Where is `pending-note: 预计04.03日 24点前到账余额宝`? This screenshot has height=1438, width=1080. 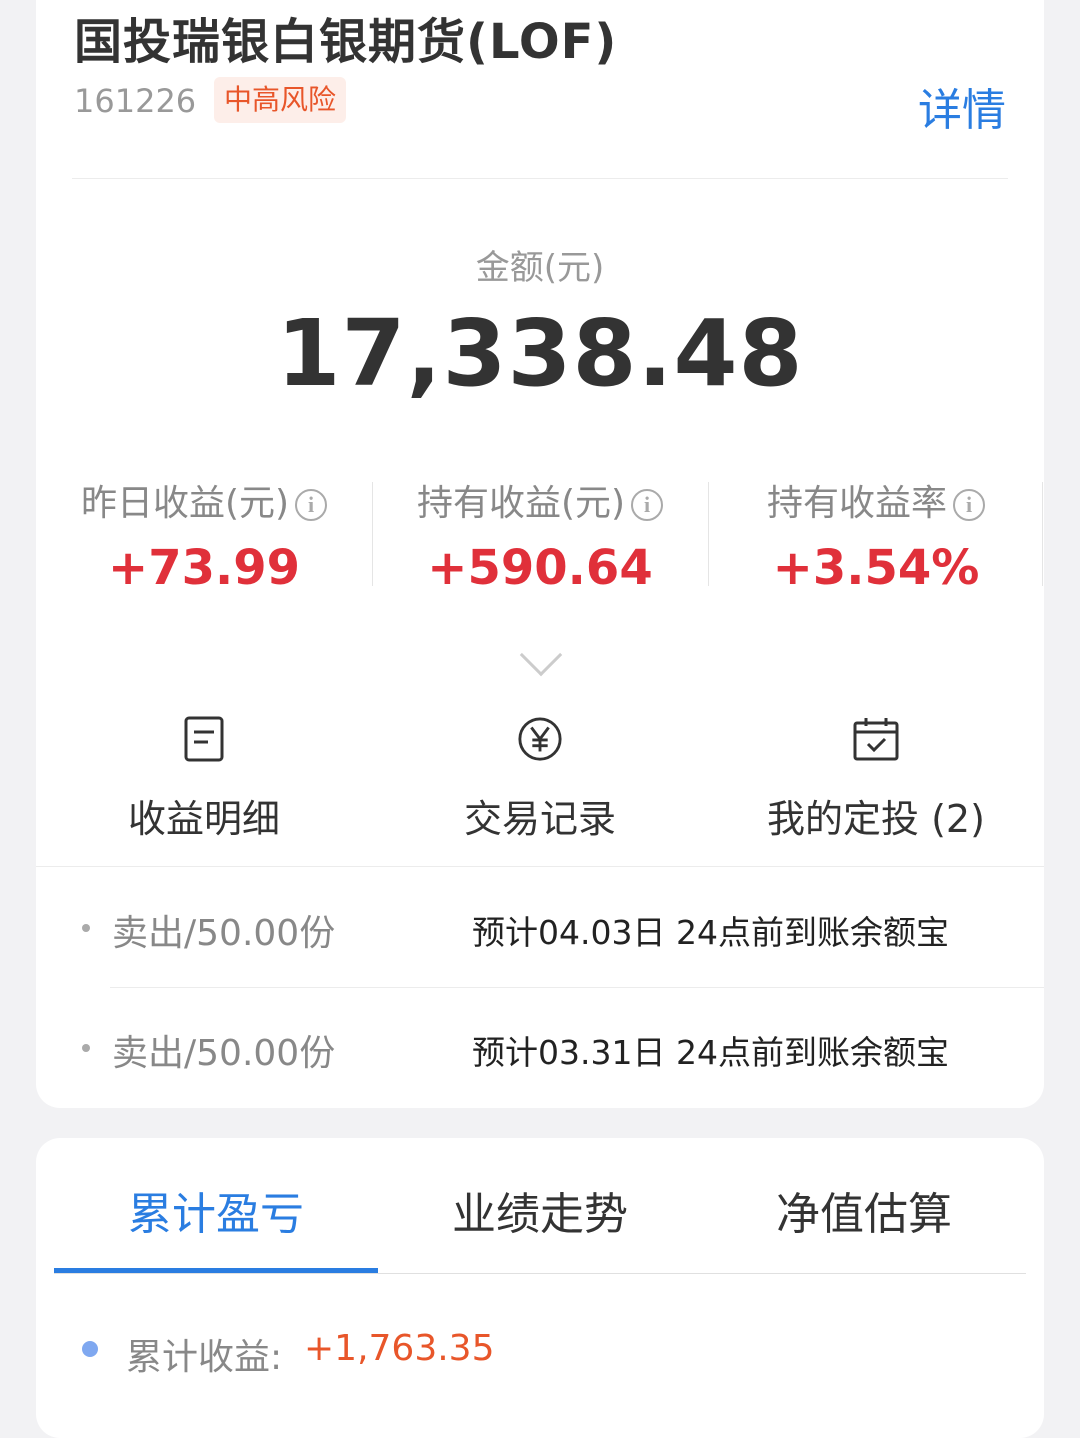 pending-note: 预计04.03日 24点前到账余额宝 is located at coordinates (710, 932).